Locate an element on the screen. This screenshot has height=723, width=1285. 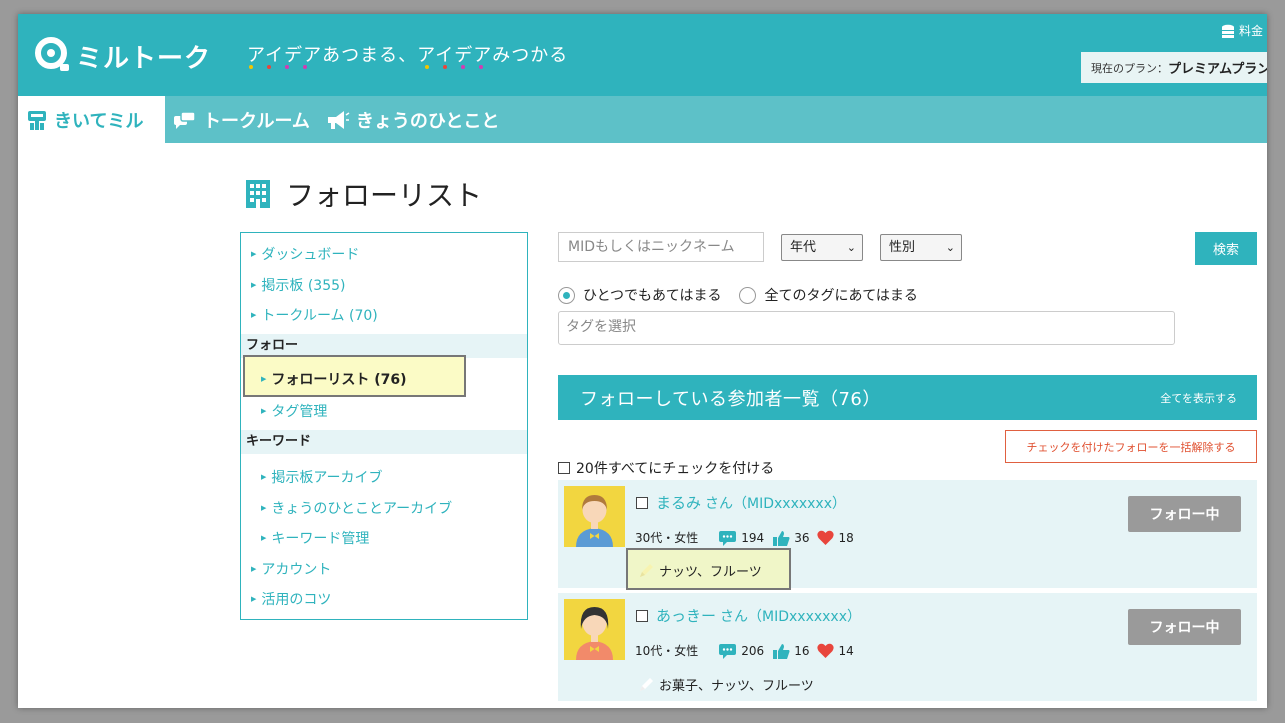
age-select: 年代 ⌄ is located at coordinates (822, 247).